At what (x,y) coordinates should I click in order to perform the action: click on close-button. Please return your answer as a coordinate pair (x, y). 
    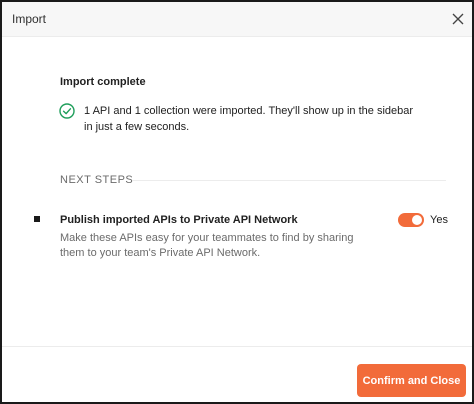
    Looking at the image, I should click on (458, 19).